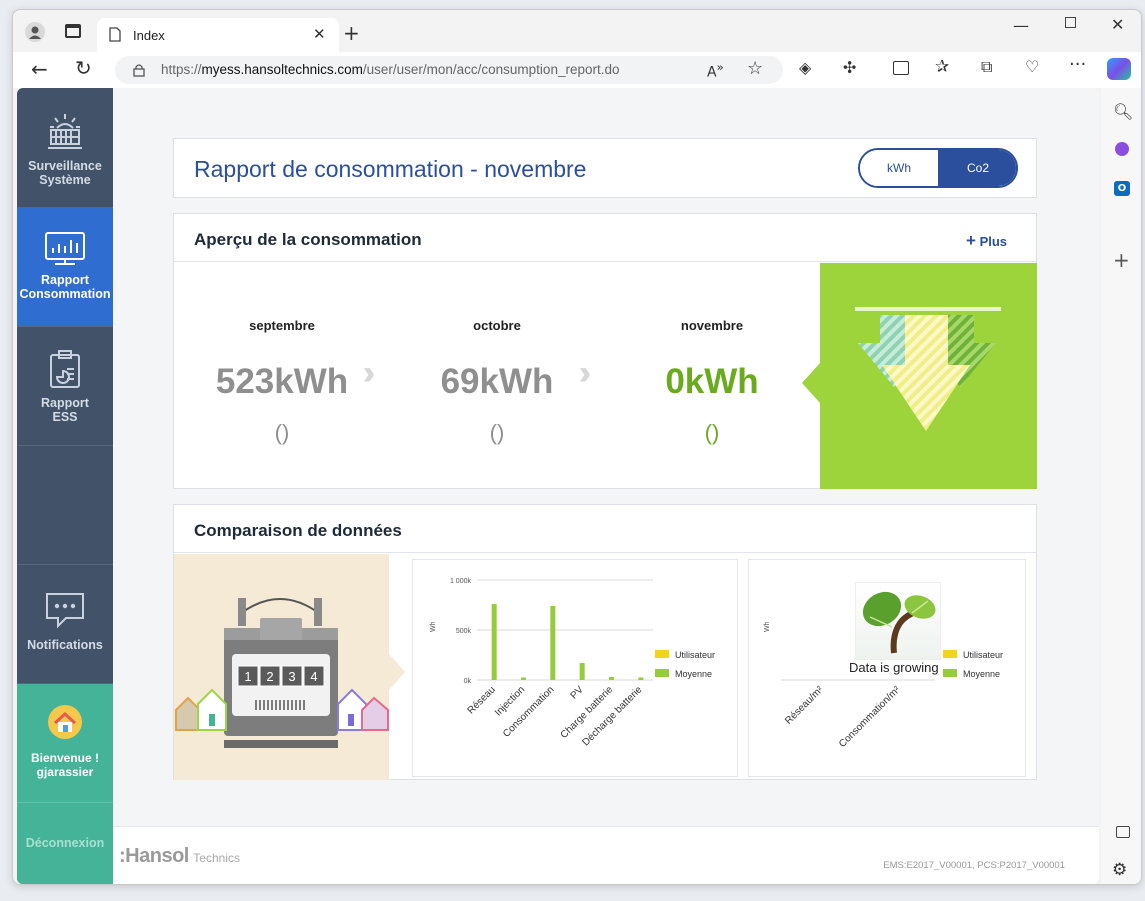  I want to click on welcome-text: Bienvenue !, so click(64, 758).